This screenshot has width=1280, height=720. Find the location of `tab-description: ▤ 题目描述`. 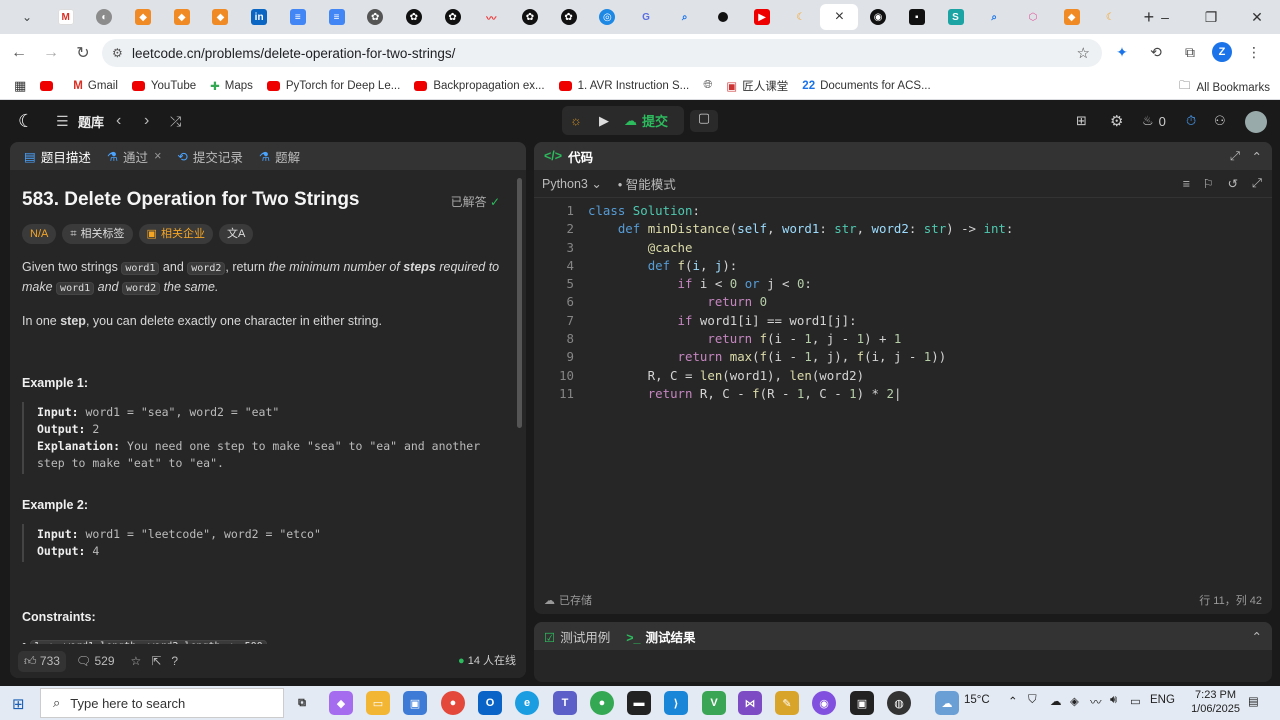

tab-description: ▤ 题目描述 is located at coordinates (57, 156).